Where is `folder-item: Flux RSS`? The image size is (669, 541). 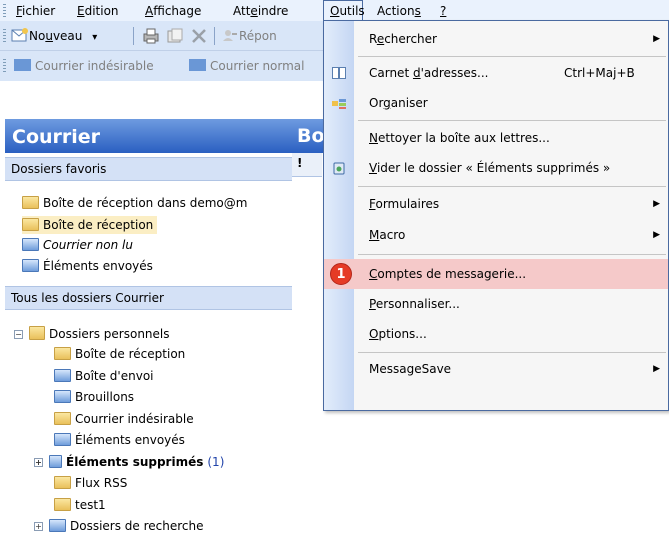 folder-item: Flux RSS is located at coordinates (90, 483).